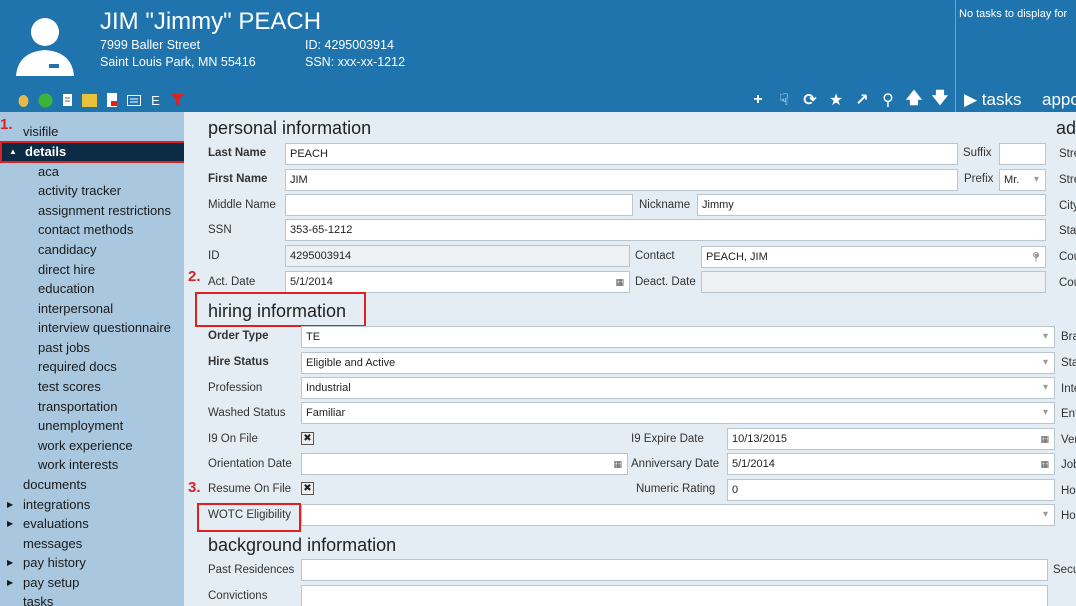 This screenshot has height=606, width=1076. What do you see at coordinates (674, 570) in the screenshot?
I see `past-residences-field` at bounding box center [674, 570].